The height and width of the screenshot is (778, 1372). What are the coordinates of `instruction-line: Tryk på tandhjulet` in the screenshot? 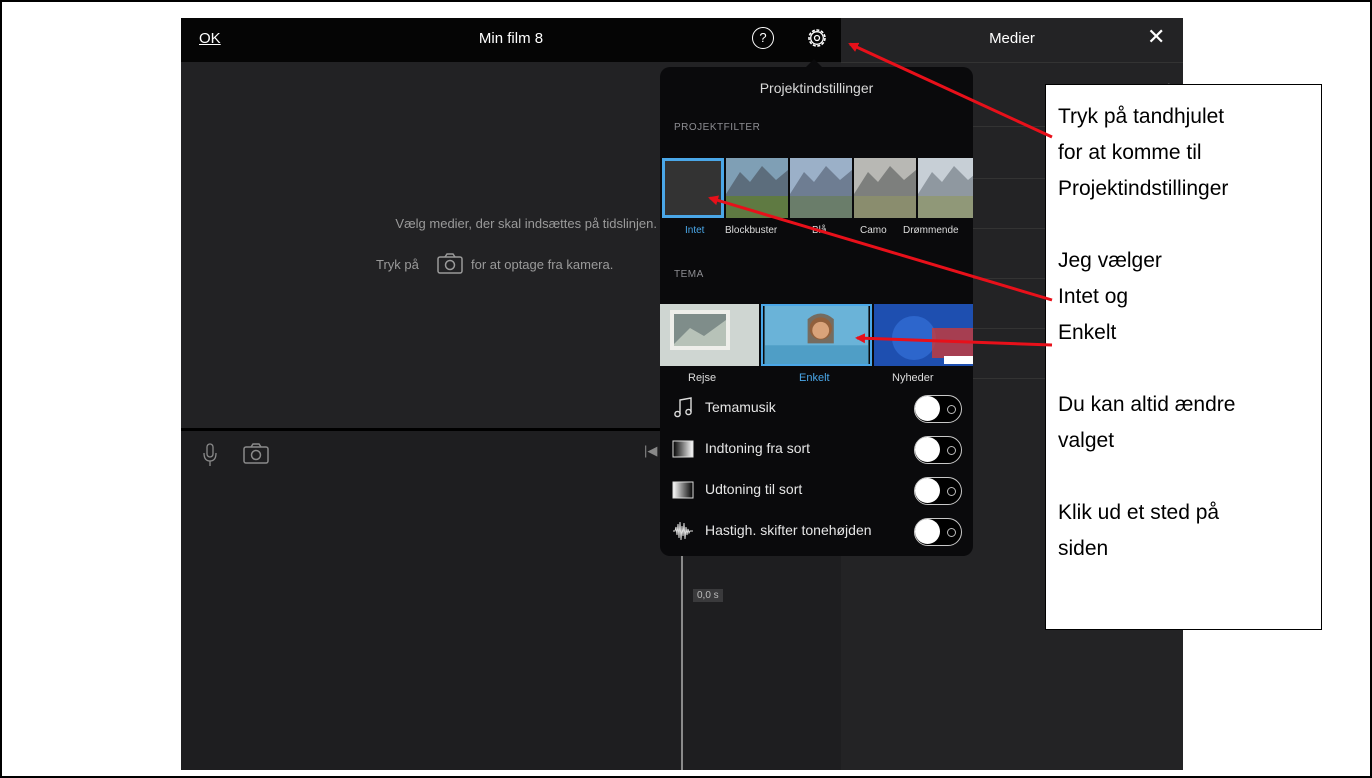 It's located at (1141, 116).